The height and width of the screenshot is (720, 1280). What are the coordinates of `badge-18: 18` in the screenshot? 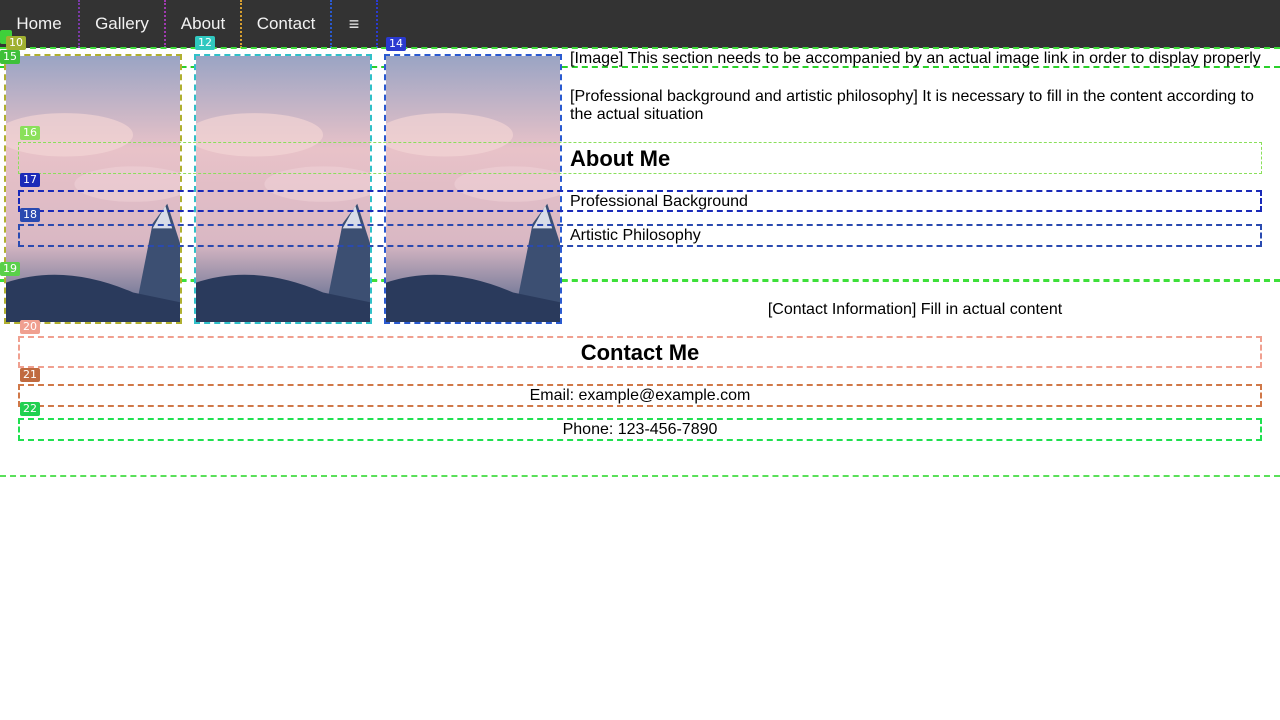 It's located at (30, 215).